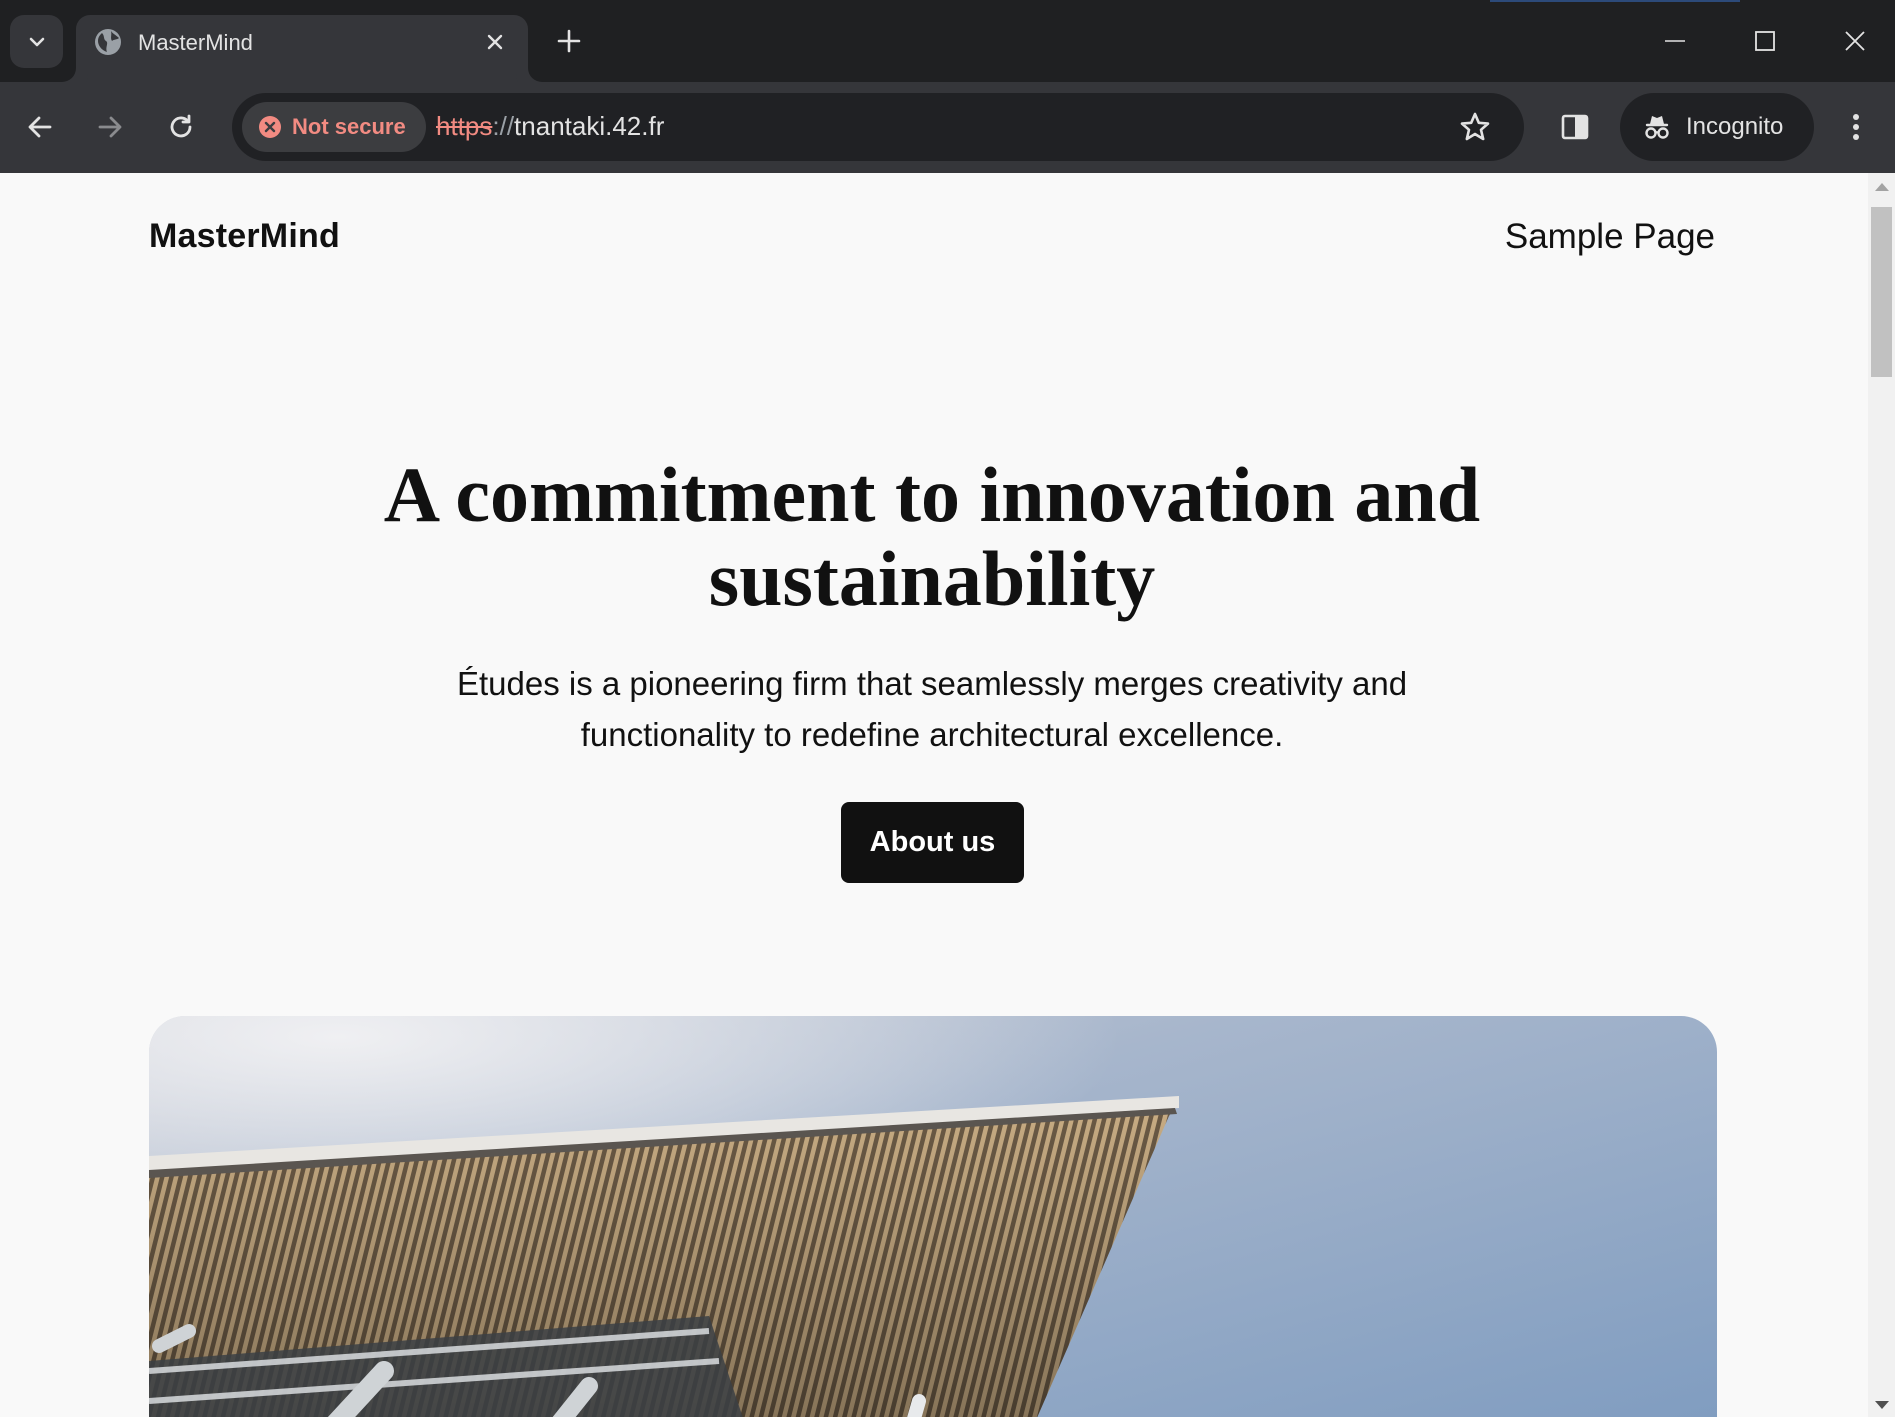  What do you see at coordinates (244, 236) in the screenshot?
I see `site-title-link: MasterMind` at bounding box center [244, 236].